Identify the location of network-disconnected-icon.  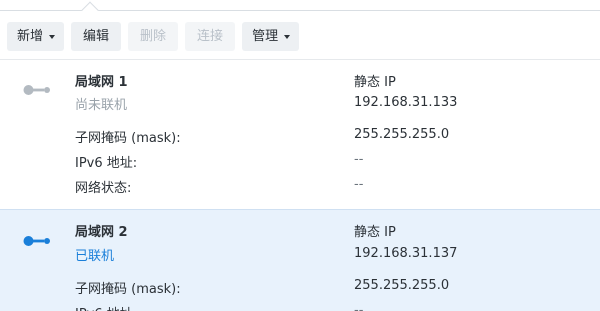
(36, 90).